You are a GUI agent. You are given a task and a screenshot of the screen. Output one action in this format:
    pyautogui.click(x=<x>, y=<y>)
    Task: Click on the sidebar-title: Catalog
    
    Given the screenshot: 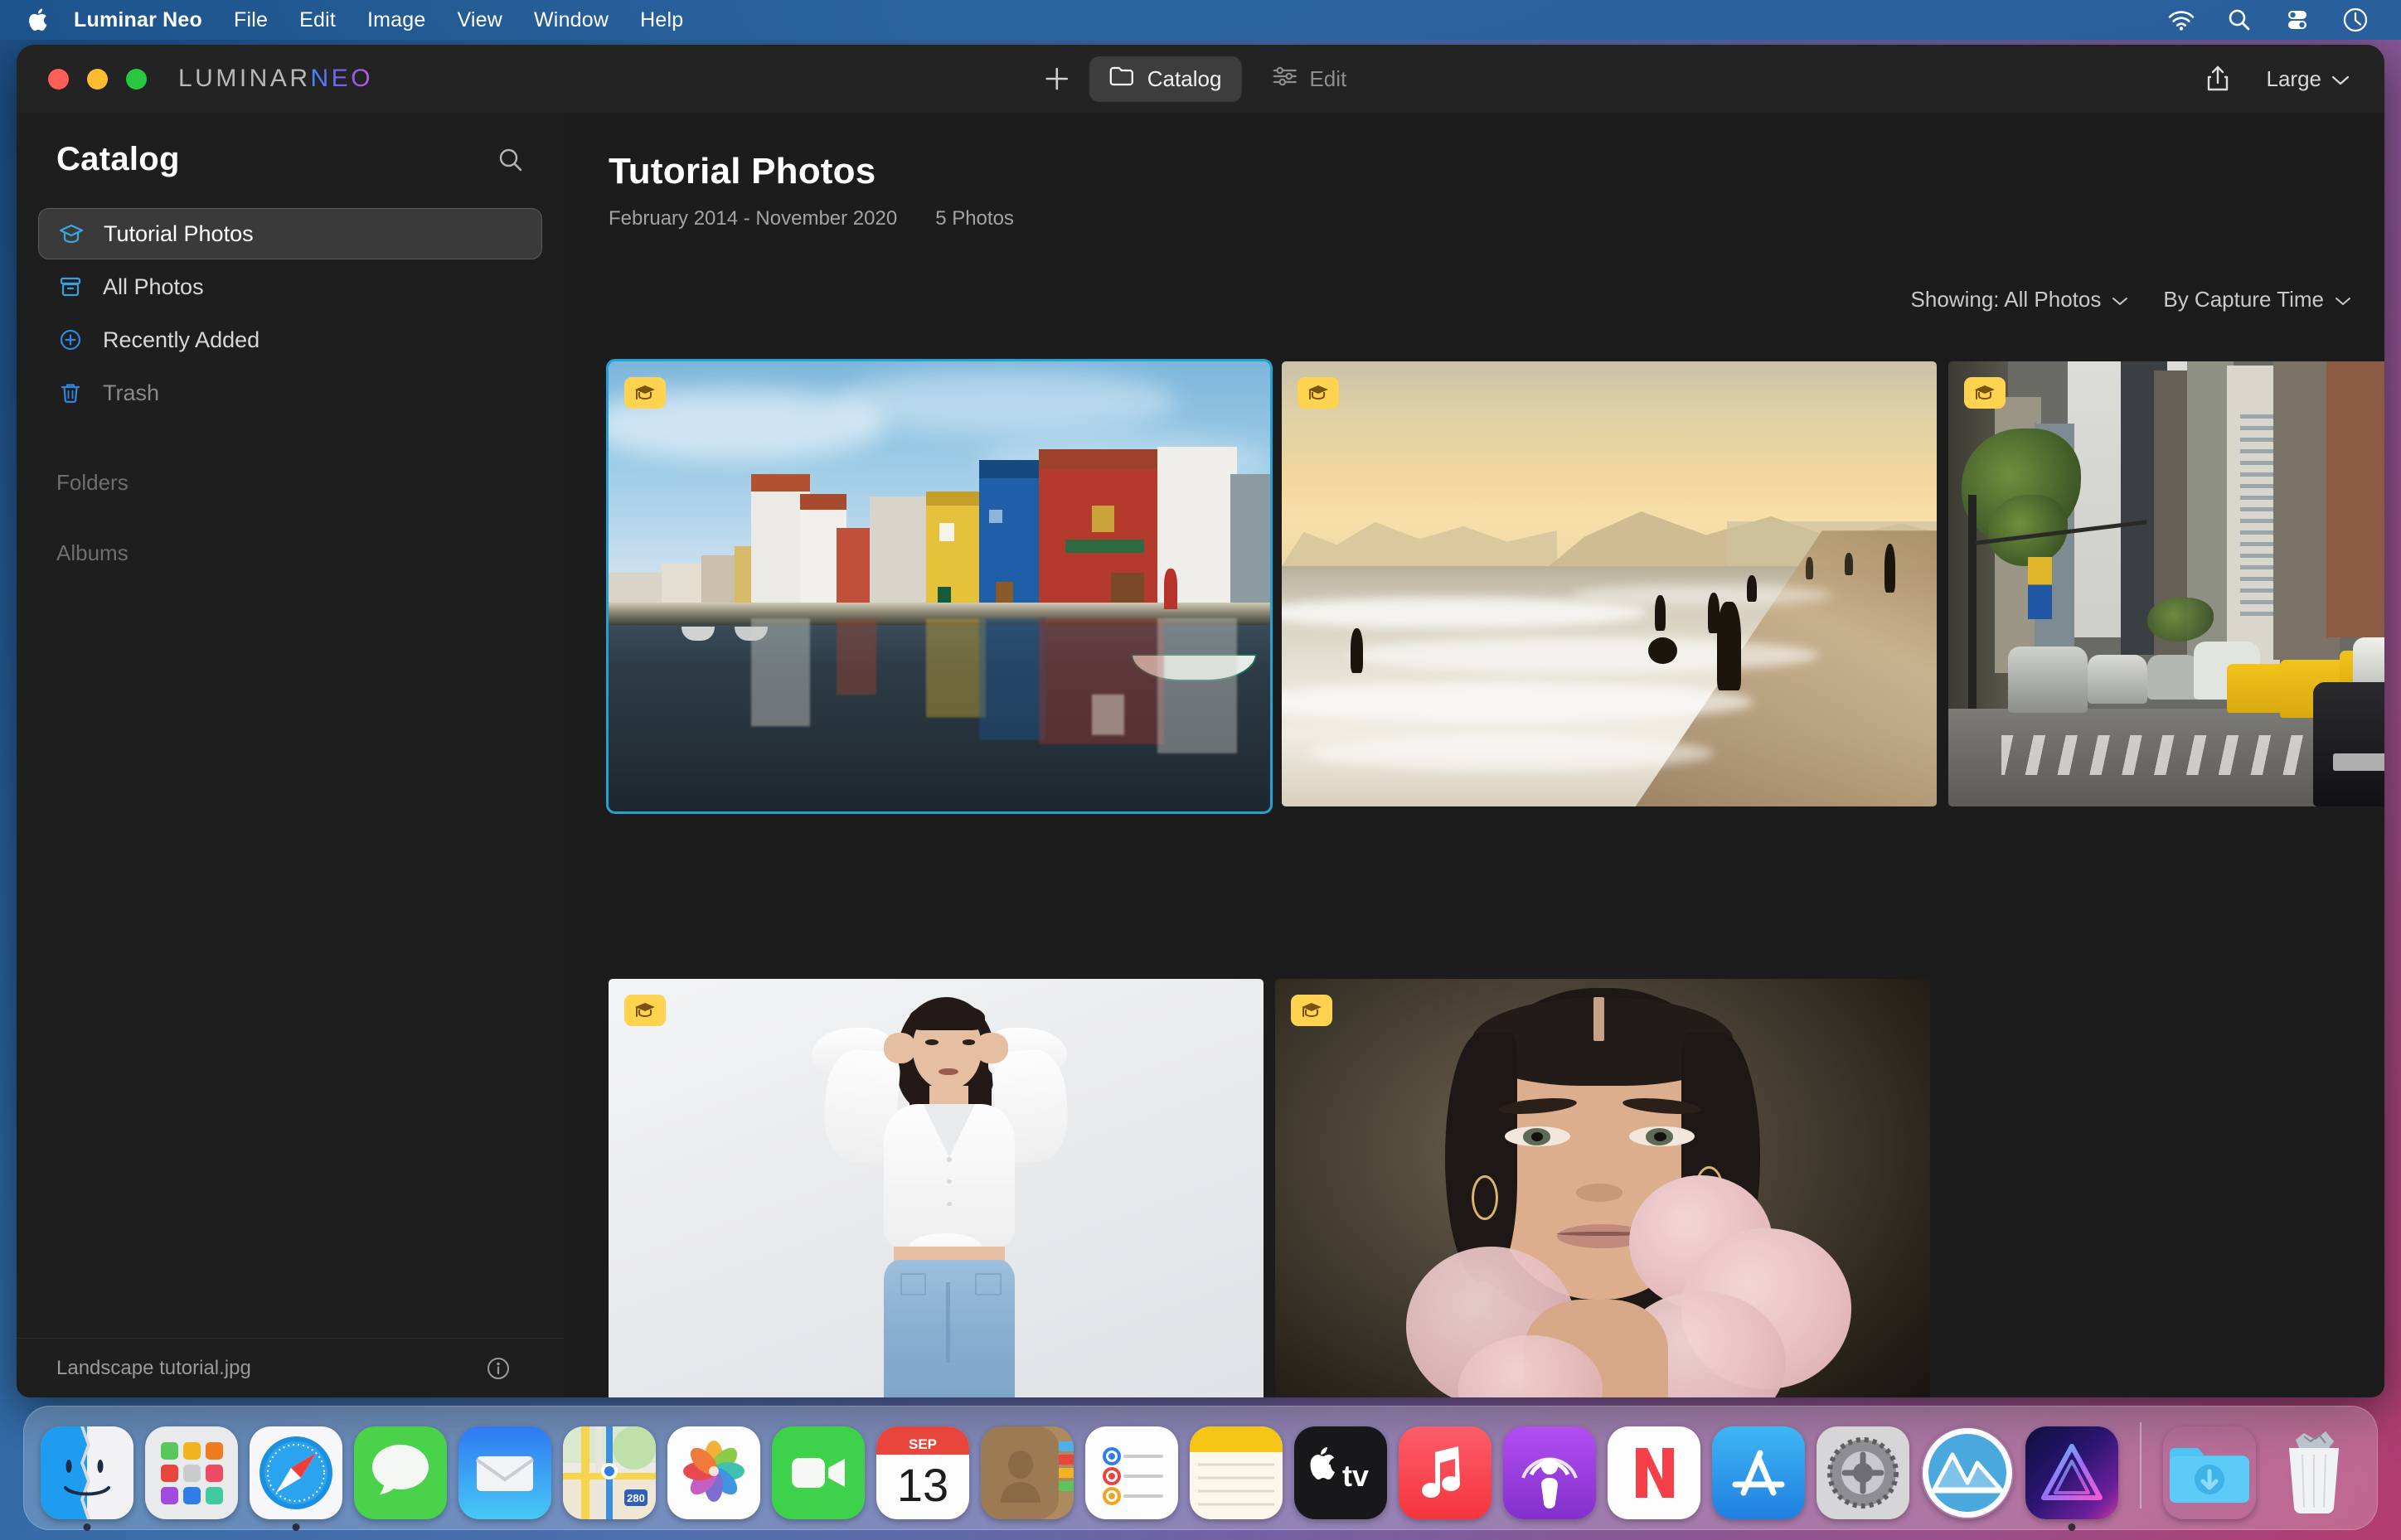 What is the action you would take?
    pyautogui.click(x=118, y=159)
    